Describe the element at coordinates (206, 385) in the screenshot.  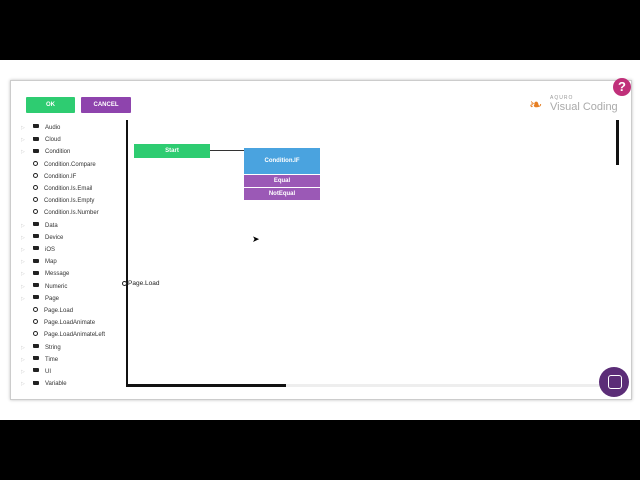
I see `horizontal-scrollbar` at that location.